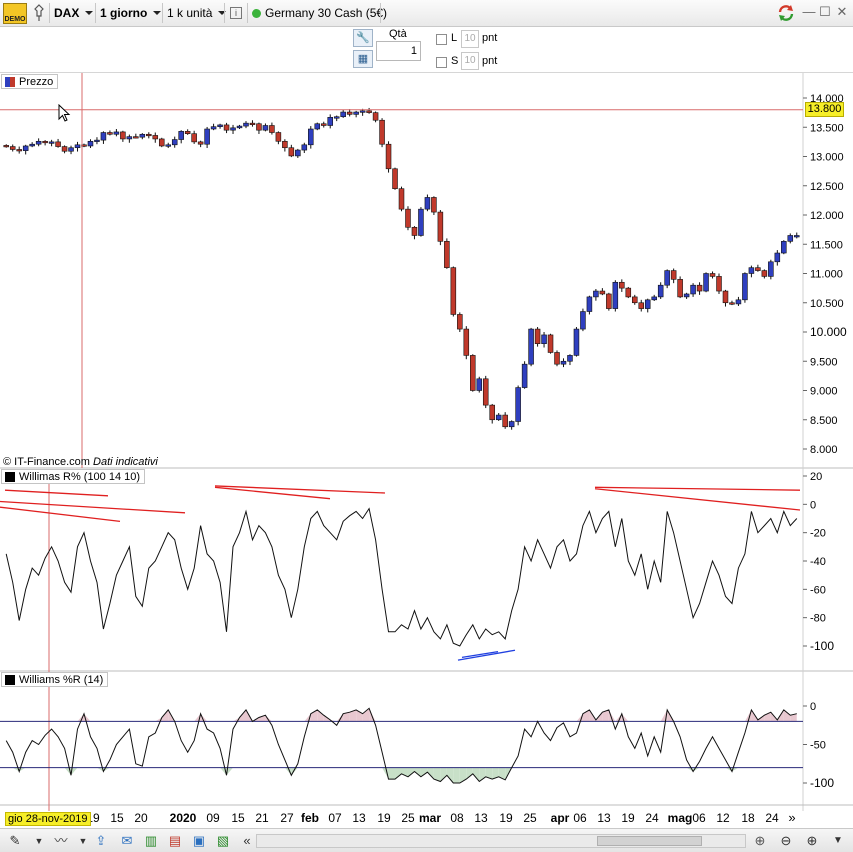 The height and width of the screenshot is (852, 853). Describe the element at coordinates (48, 819) in the screenshot. I see `crosshair-date-tag: gio 28-nov-2019` at that location.